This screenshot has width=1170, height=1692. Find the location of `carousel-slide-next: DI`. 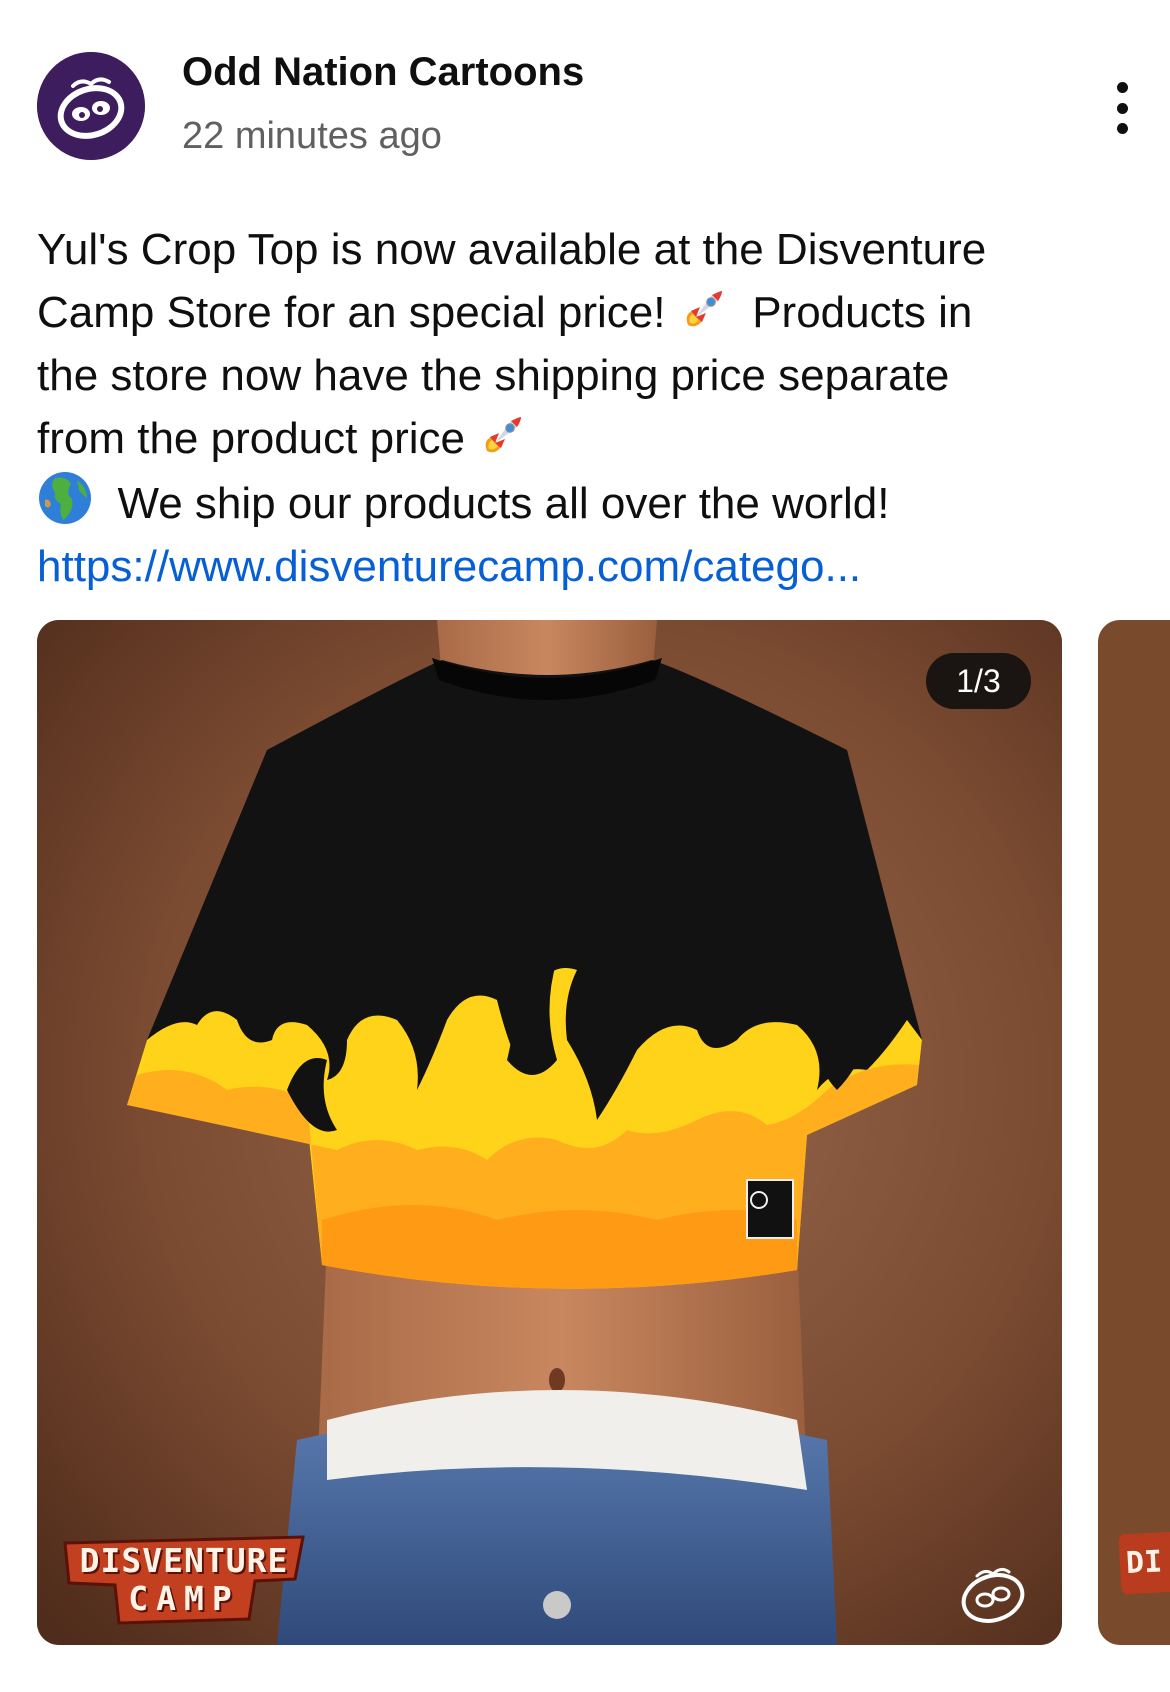

carousel-slide-next: DI is located at coordinates (1134, 1132).